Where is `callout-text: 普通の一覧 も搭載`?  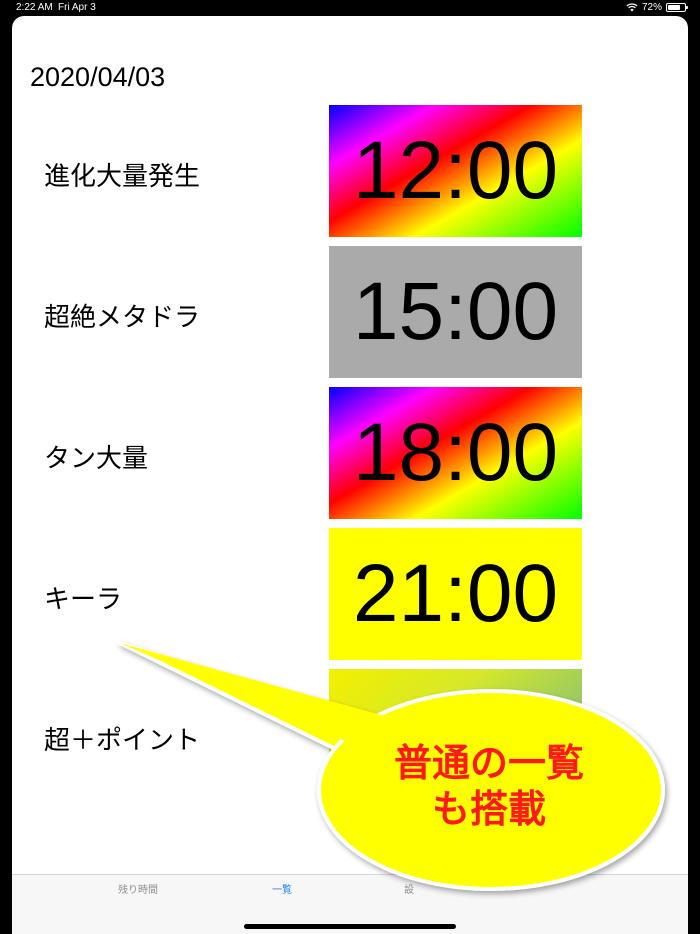
callout-text: 普通の一覧 も搭載 is located at coordinates (489, 786).